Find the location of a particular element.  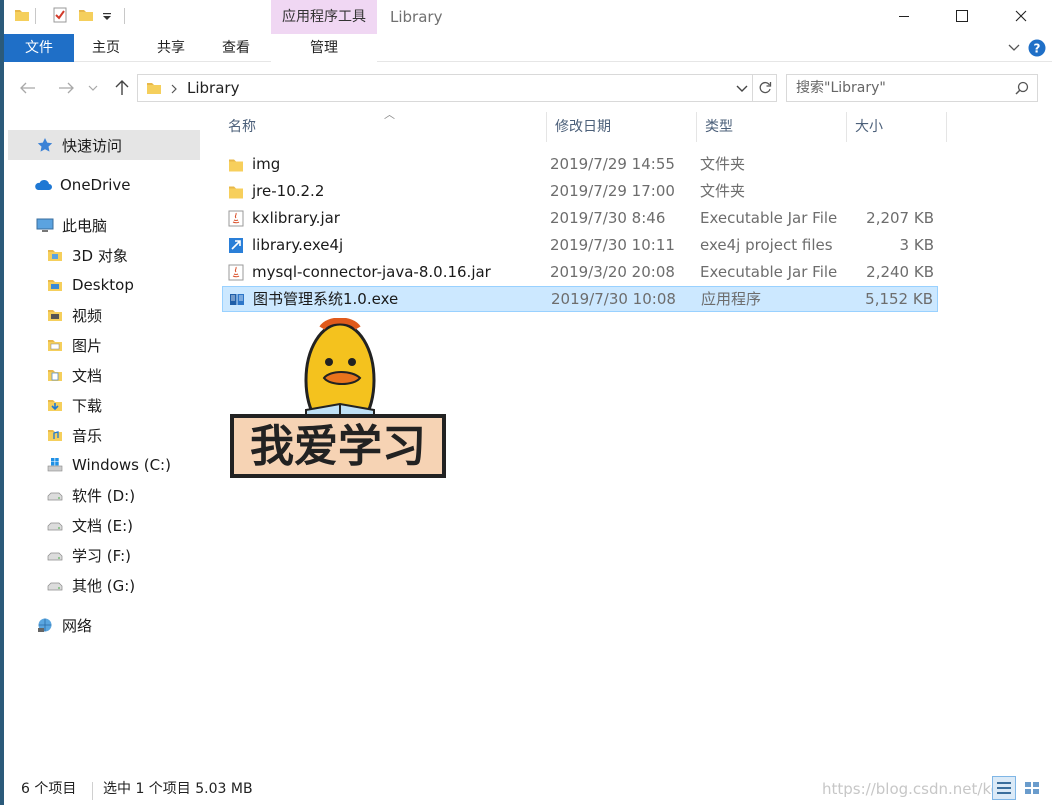

file-size: 5,152 KB is located at coordinates (899, 299).